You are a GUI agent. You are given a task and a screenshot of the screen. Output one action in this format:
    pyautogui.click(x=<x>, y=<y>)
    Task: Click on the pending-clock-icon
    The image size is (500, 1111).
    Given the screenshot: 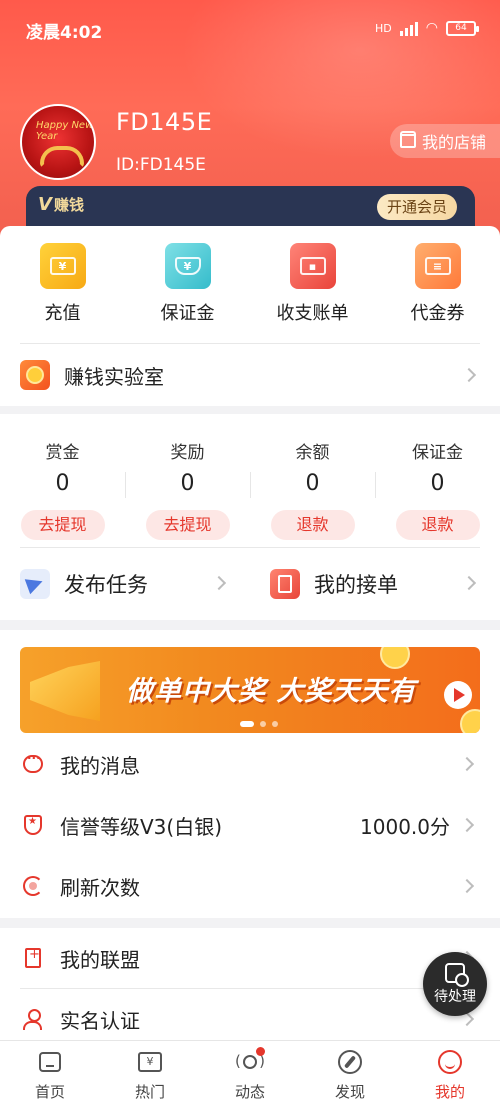 What is the action you would take?
    pyautogui.click(x=457, y=974)
    